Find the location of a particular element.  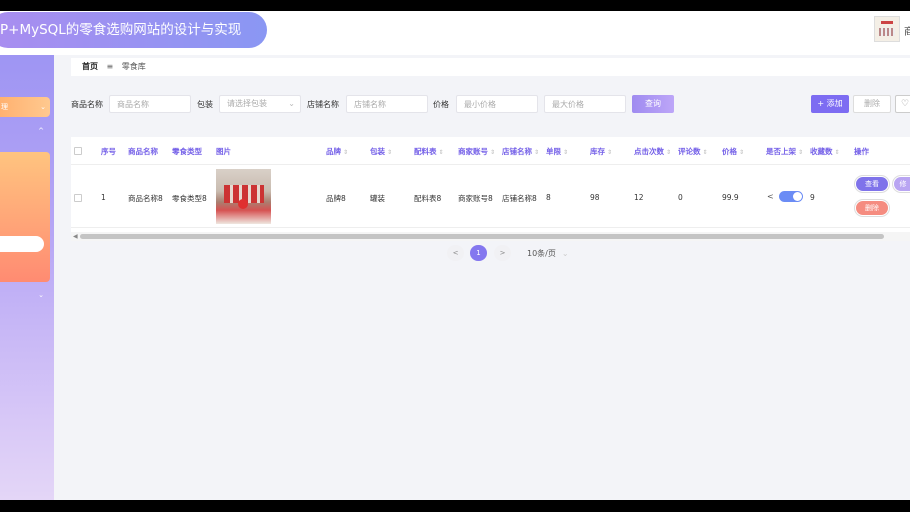

heart-icon: ♡ is located at coordinates (902, 104).